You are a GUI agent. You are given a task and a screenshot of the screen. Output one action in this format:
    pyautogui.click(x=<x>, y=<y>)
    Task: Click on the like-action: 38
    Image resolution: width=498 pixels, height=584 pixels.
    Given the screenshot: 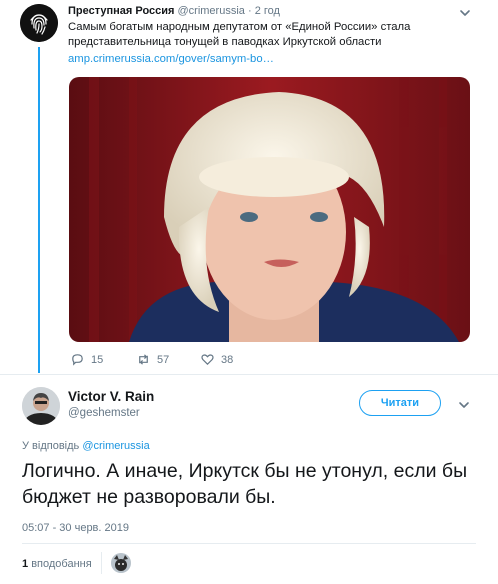 What is the action you would take?
    pyautogui.click(x=216, y=359)
    